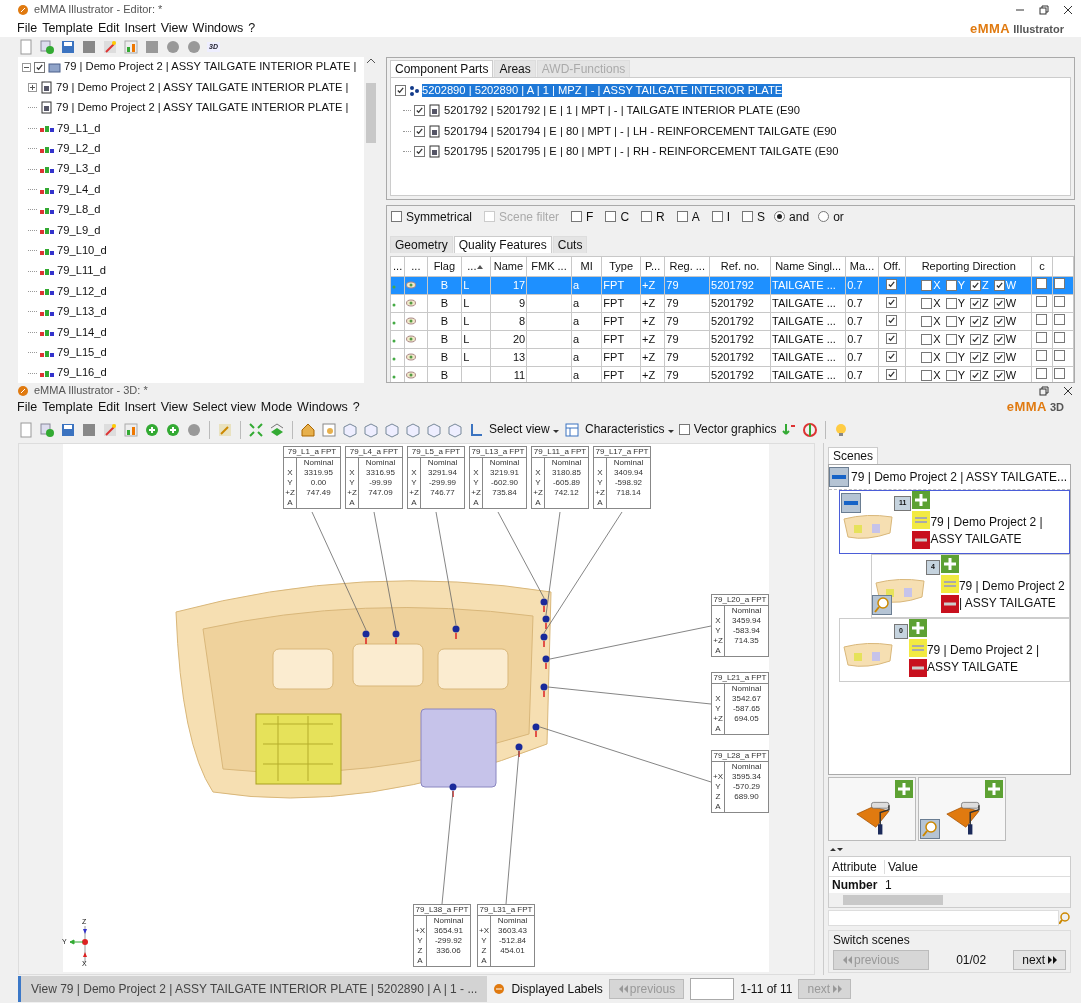  What do you see at coordinates (174, 407) in the screenshot?
I see `menu-item: View` at bounding box center [174, 407].